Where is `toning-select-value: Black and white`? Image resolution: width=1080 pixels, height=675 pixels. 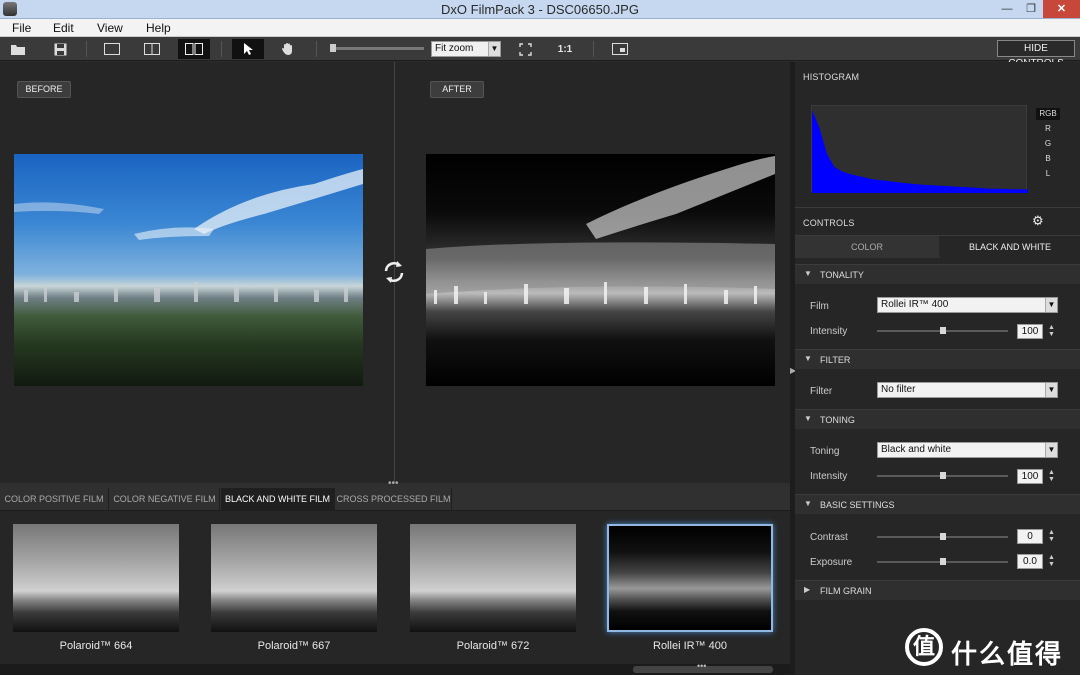 toning-select-value: Black and white is located at coordinates (916, 449).